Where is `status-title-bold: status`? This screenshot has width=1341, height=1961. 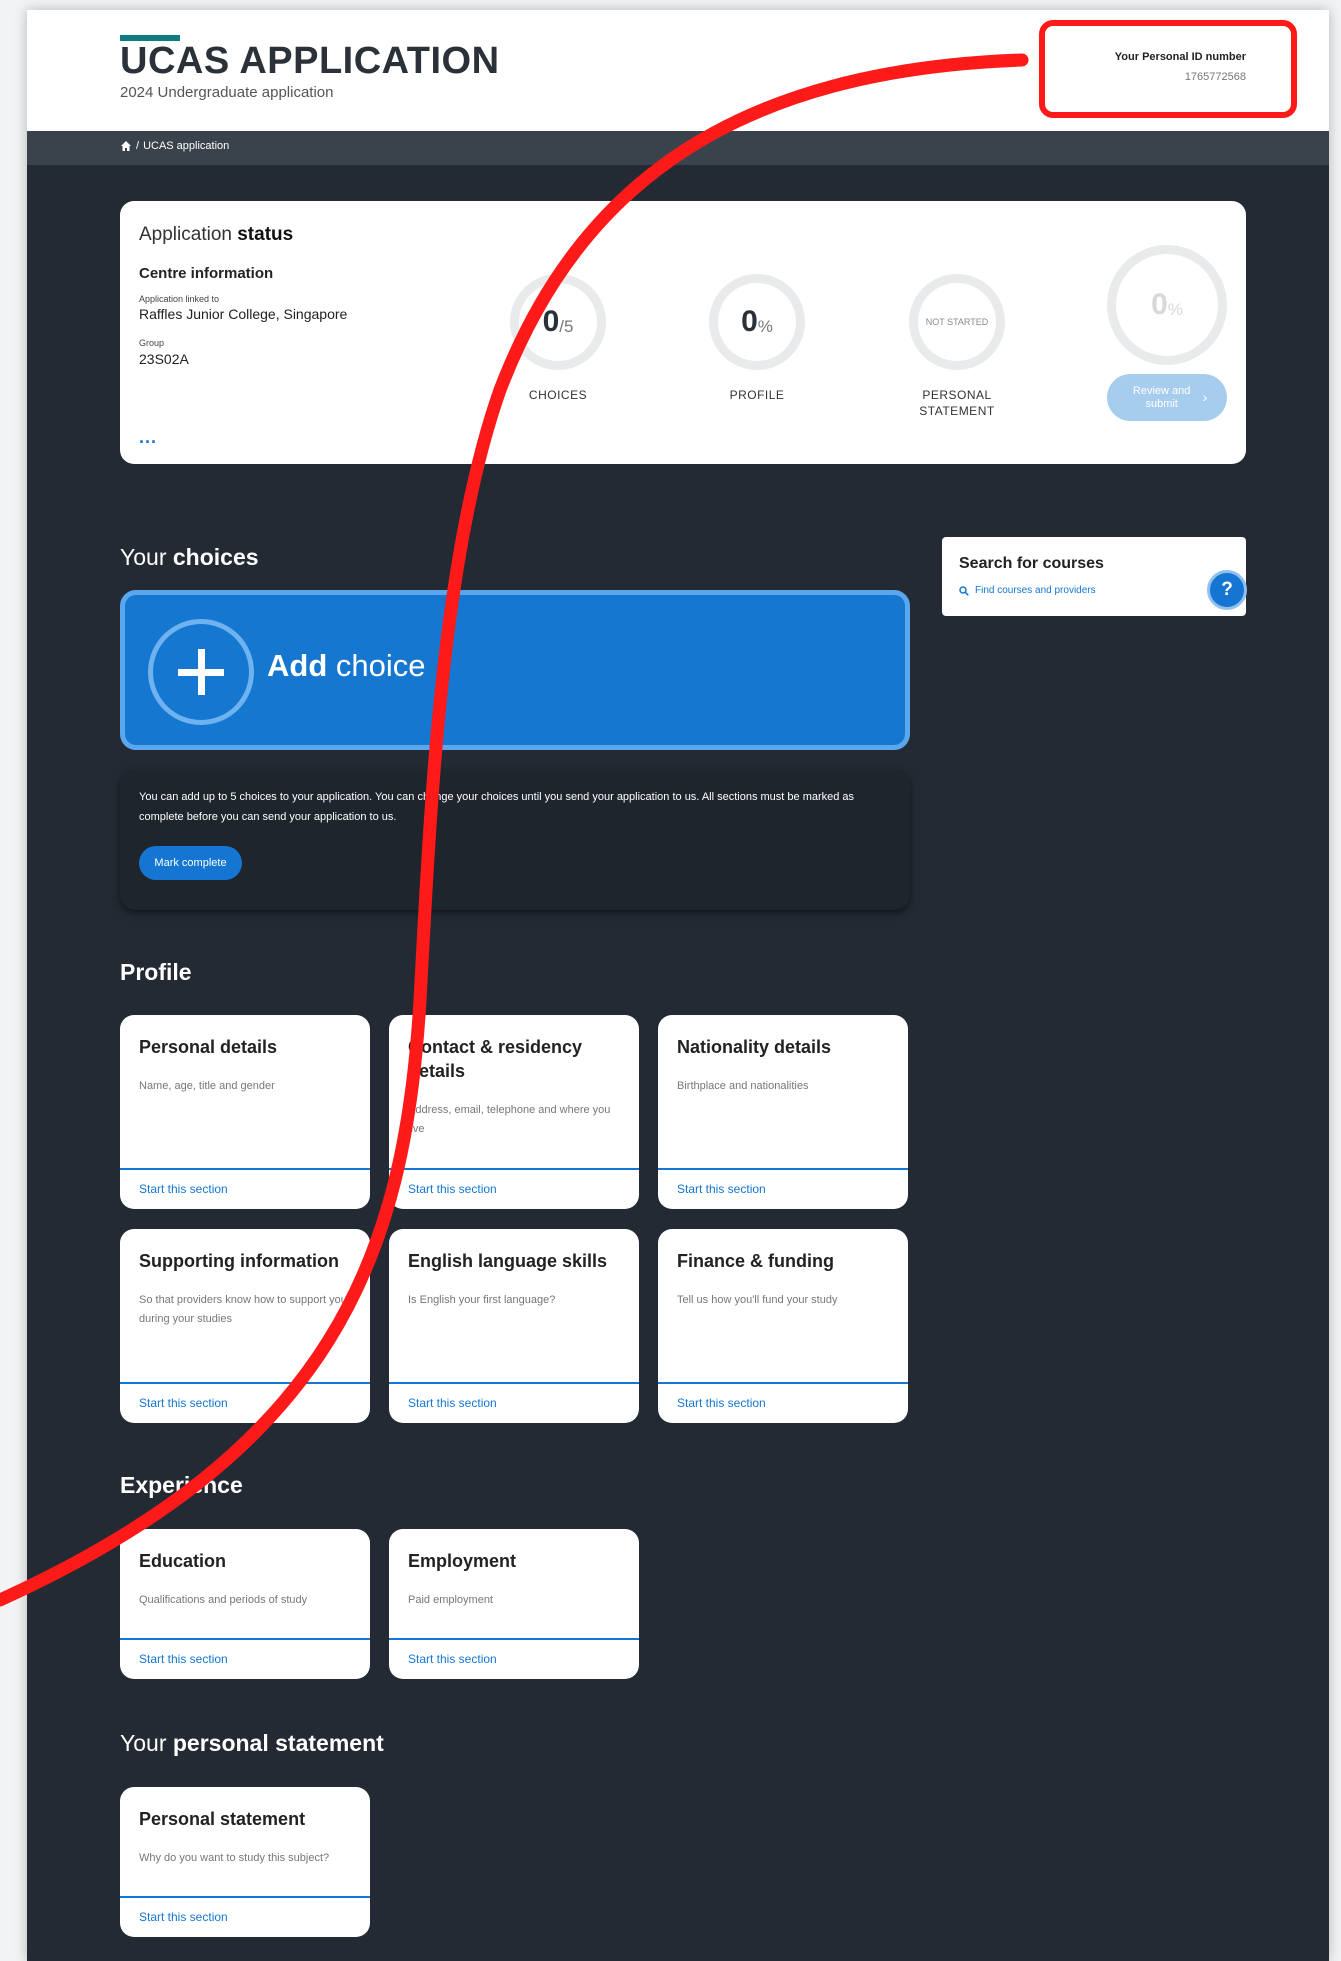 status-title-bold: status is located at coordinates (265, 234).